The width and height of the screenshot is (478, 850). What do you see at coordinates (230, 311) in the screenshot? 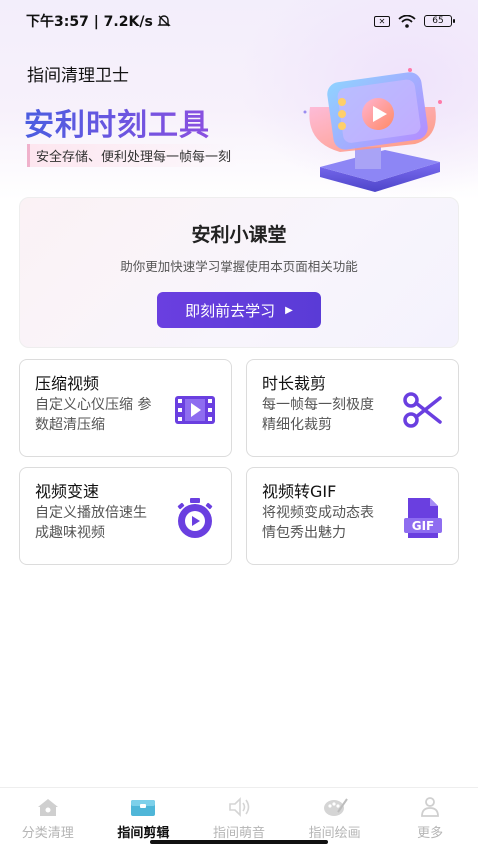
I see `start-learning-label: 即刻前去学习` at bounding box center [230, 311].